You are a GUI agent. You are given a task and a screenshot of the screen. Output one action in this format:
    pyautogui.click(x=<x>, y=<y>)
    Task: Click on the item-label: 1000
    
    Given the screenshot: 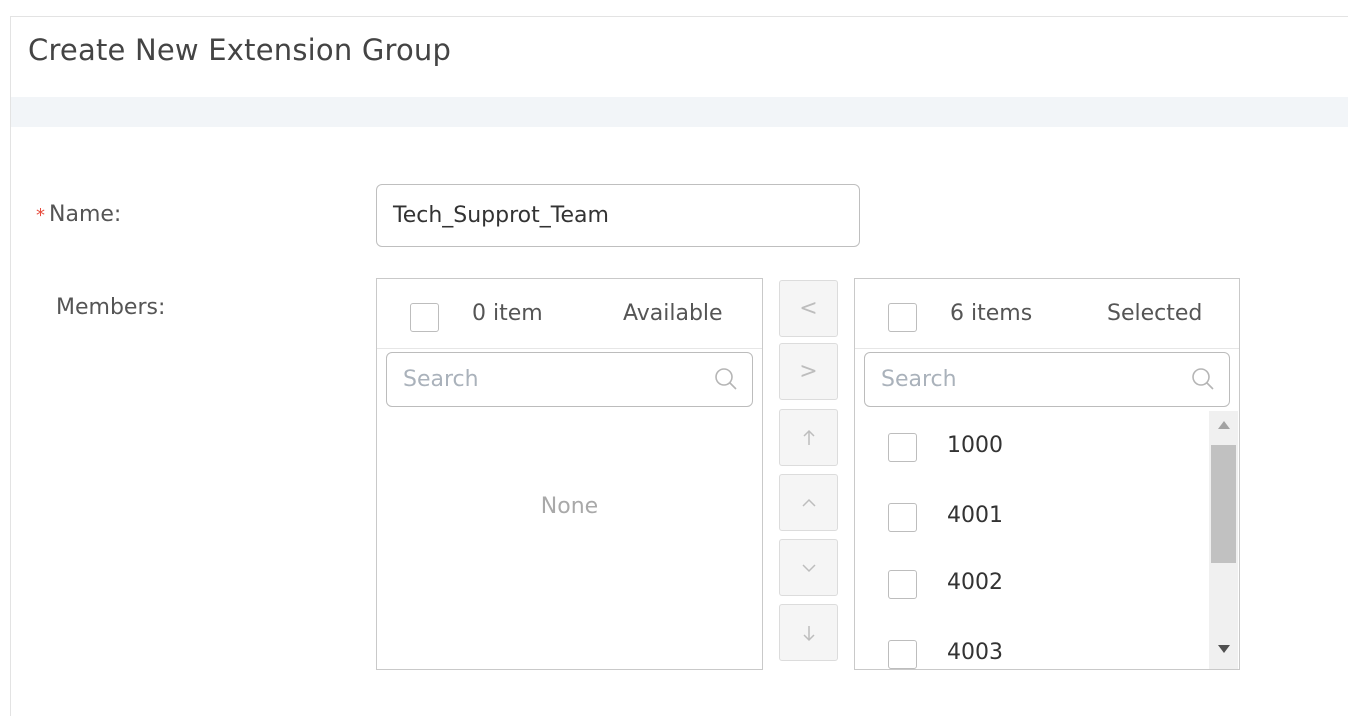 What is the action you would take?
    pyautogui.click(x=975, y=445)
    